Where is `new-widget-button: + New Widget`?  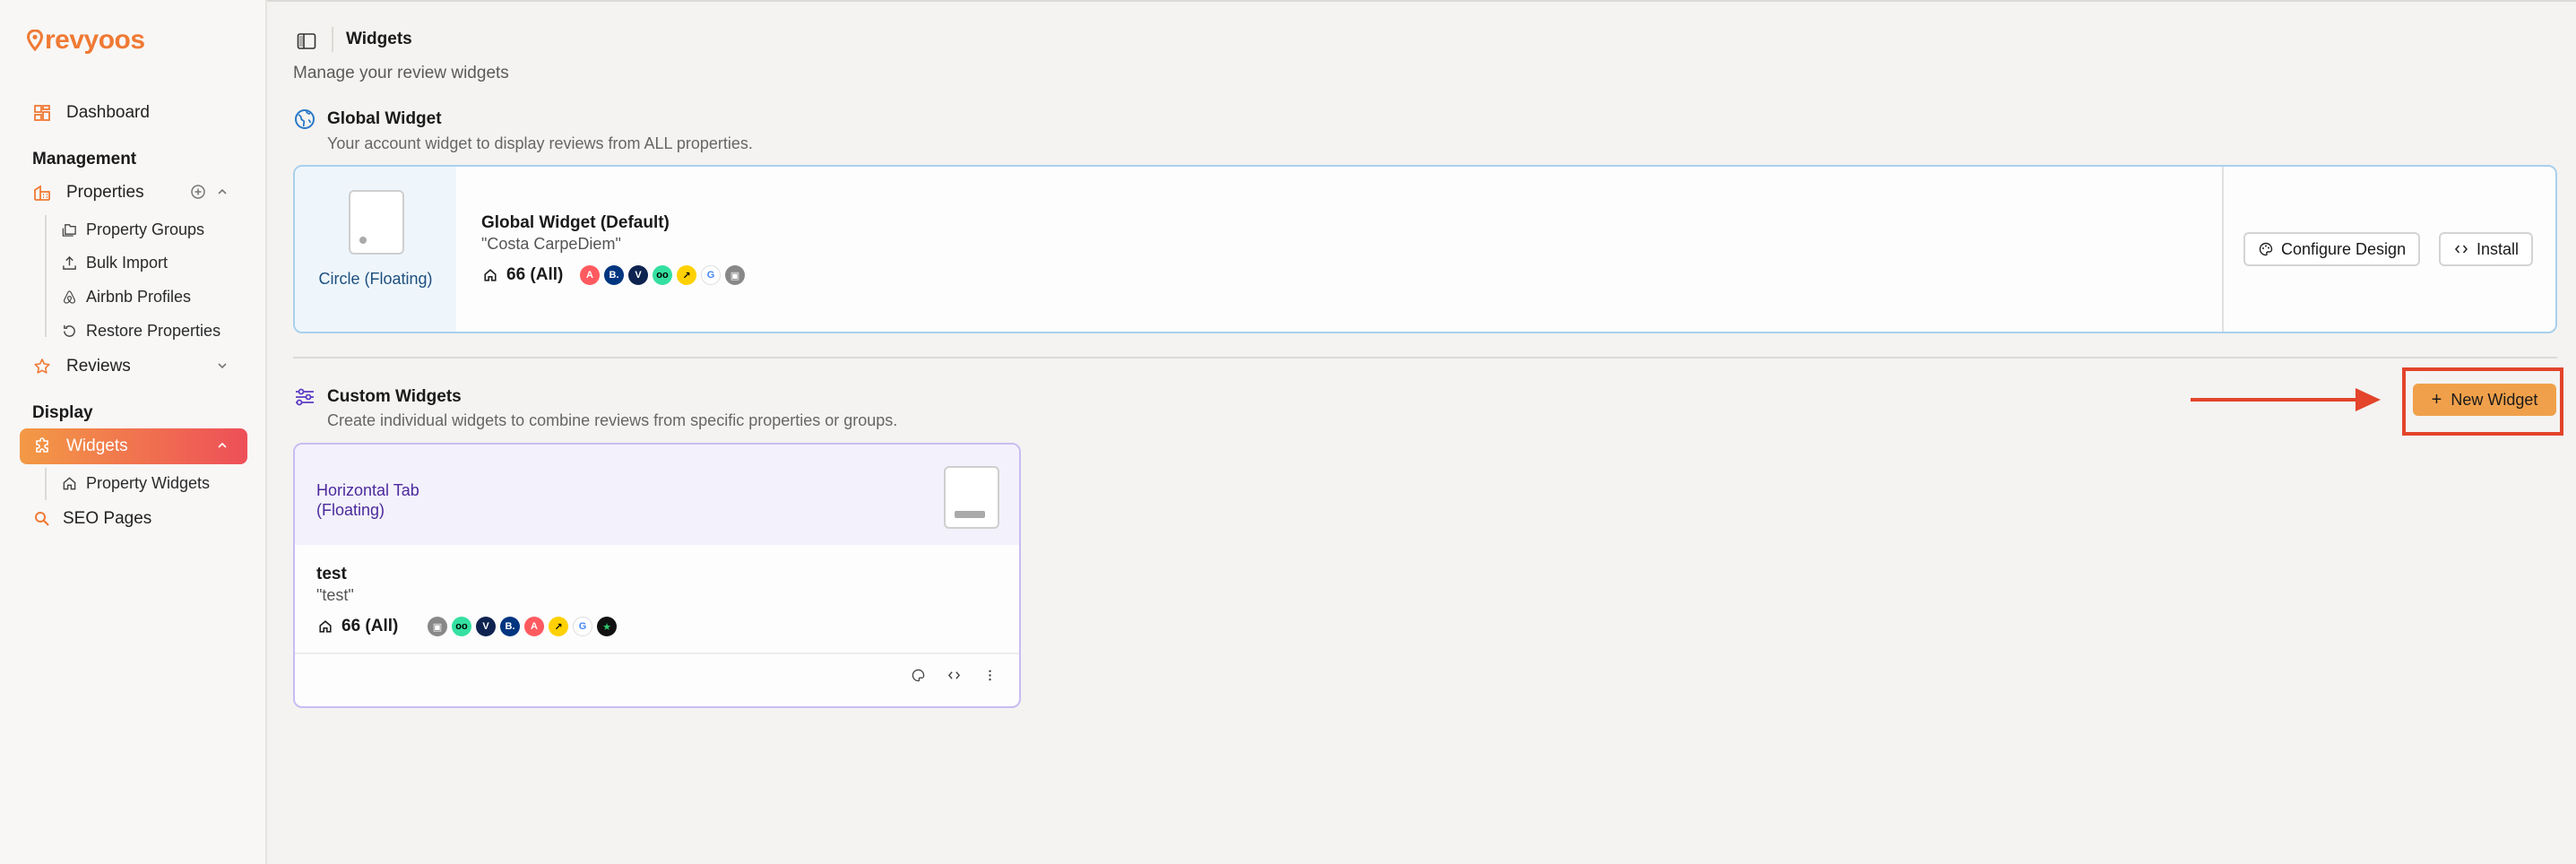 new-widget-button: + New Widget is located at coordinates (2484, 400).